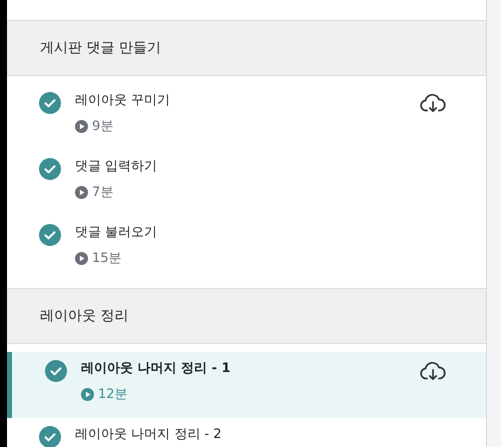  I want to click on lesson-duration: 7분, so click(103, 192).